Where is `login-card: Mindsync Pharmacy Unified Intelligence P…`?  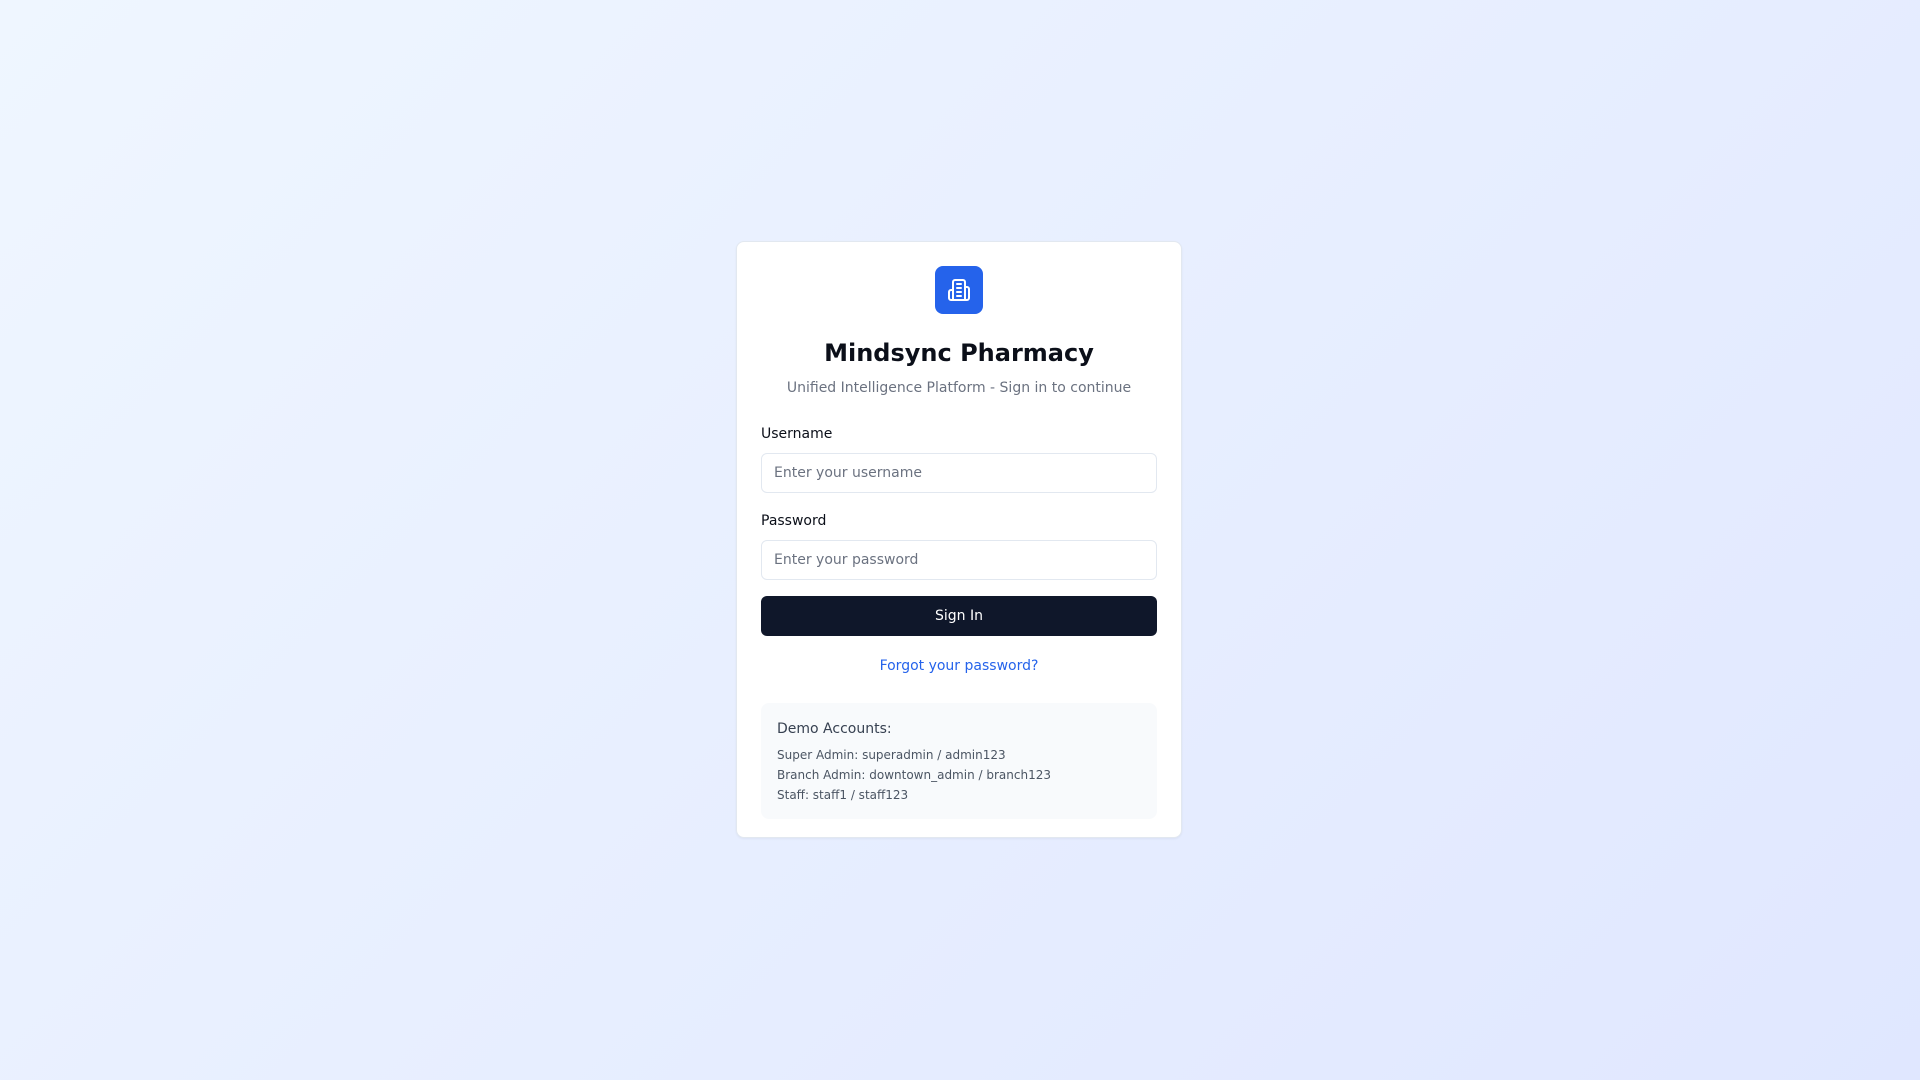 login-card: Mindsync Pharmacy Unified Intelligence P… is located at coordinates (959, 539).